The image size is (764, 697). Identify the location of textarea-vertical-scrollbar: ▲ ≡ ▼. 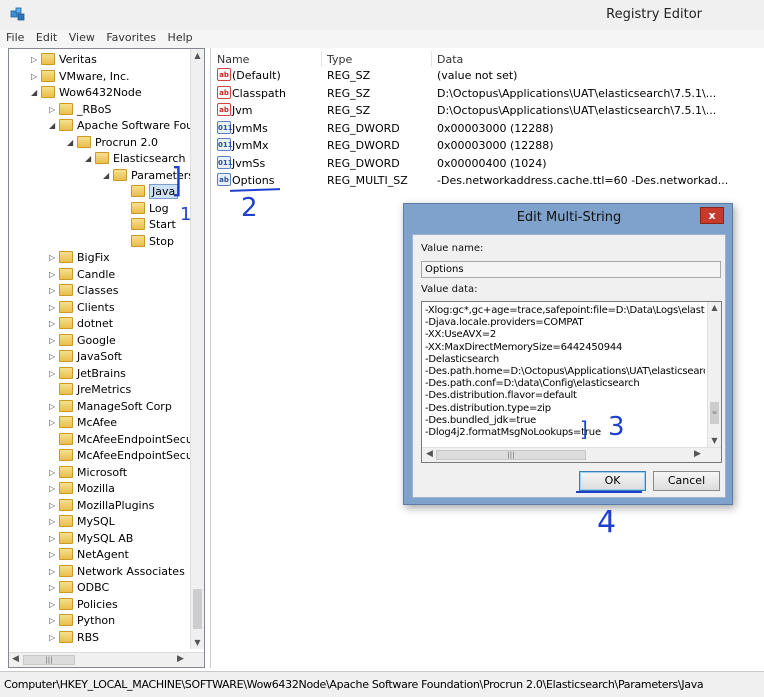
(714, 374).